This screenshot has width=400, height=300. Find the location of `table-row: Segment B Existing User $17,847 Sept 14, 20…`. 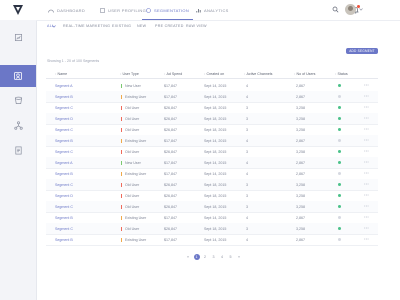

table-row: Segment B Existing User $17,847 Sept 14, 20… is located at coordinates (212, 240).